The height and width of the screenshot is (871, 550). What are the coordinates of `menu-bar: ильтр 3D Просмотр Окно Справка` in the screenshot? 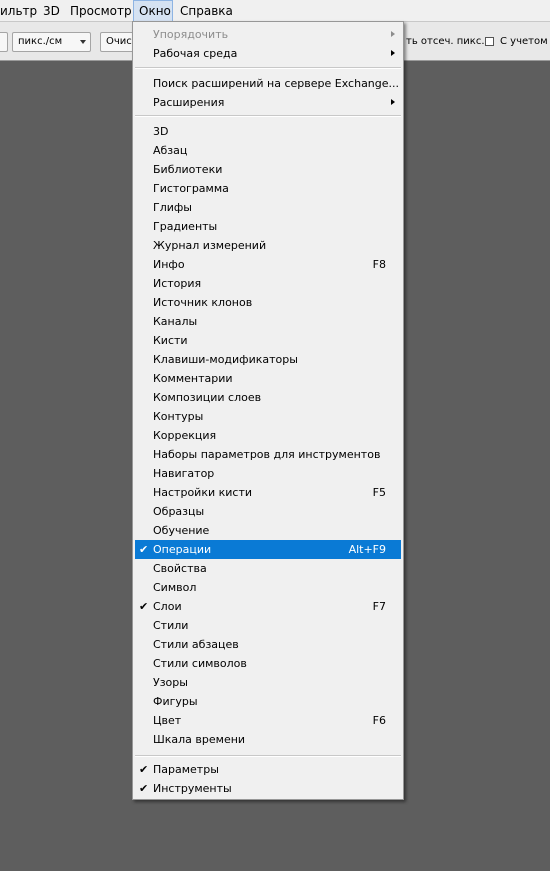 It's located at (275, 11).